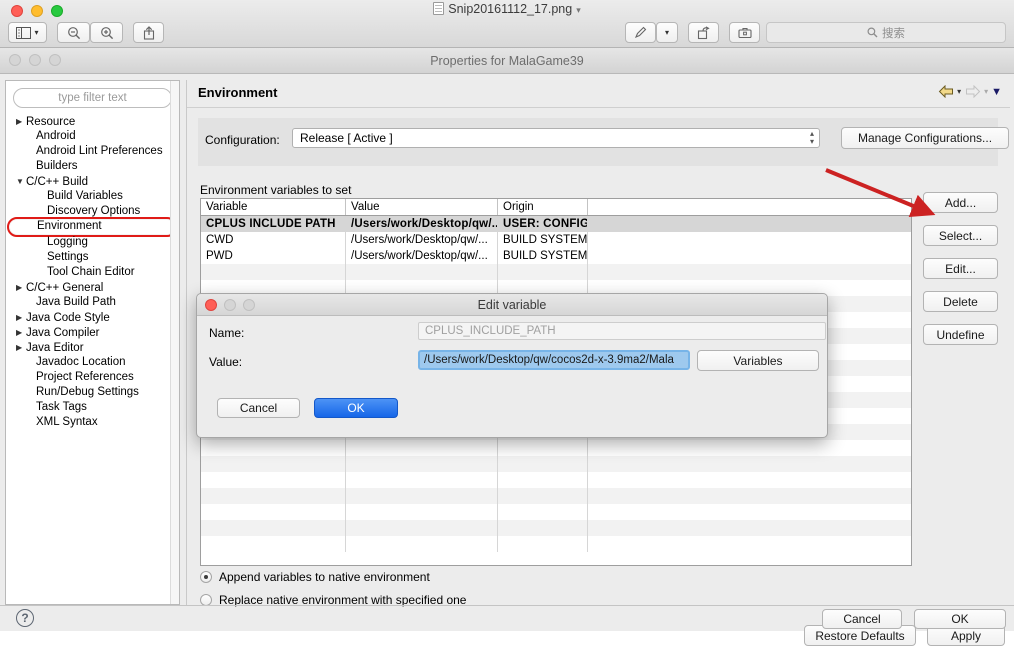  I want to click on filter-placeholder: type filter text, so click(92, 98).